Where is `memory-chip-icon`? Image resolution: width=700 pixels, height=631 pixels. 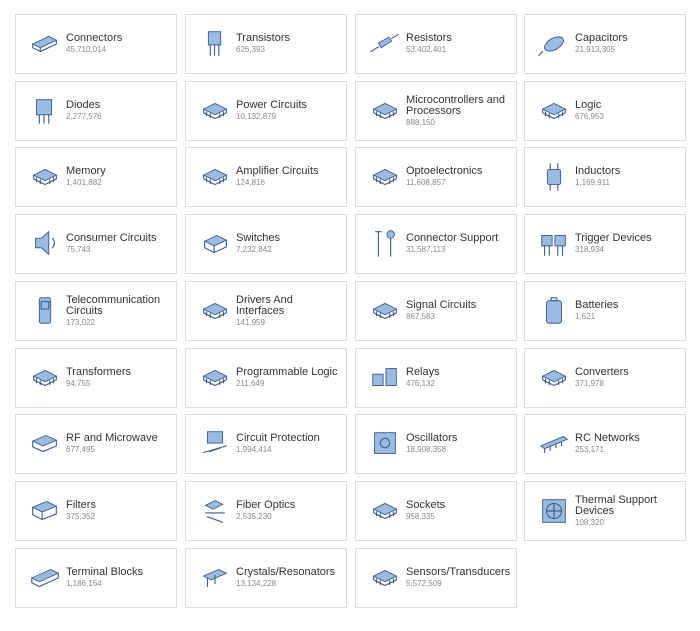 memory-chip-icon is located at coordinates (45, 177).